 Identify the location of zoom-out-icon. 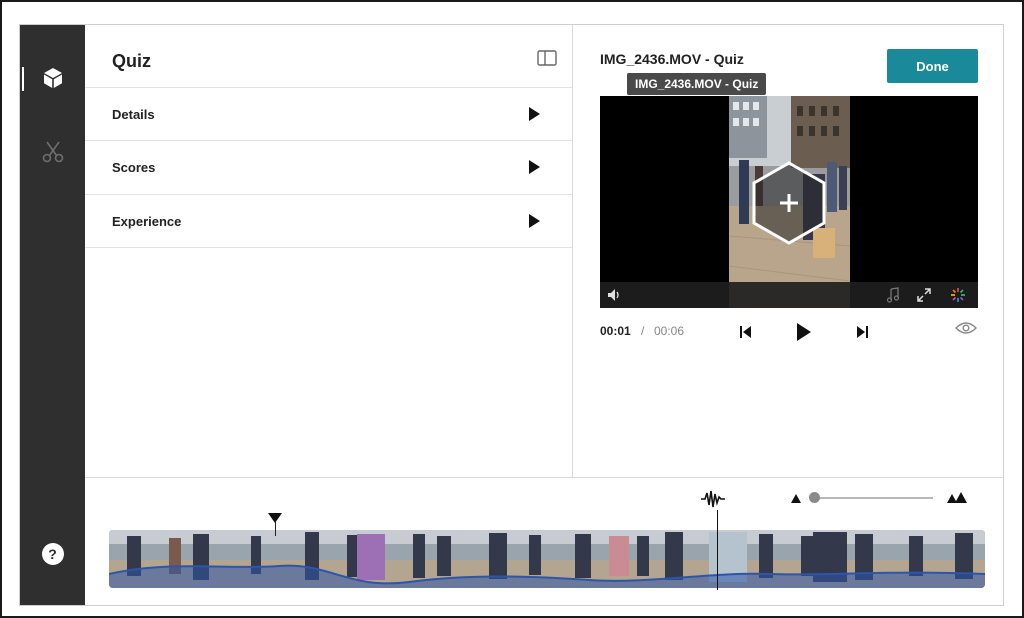
(796, 498).